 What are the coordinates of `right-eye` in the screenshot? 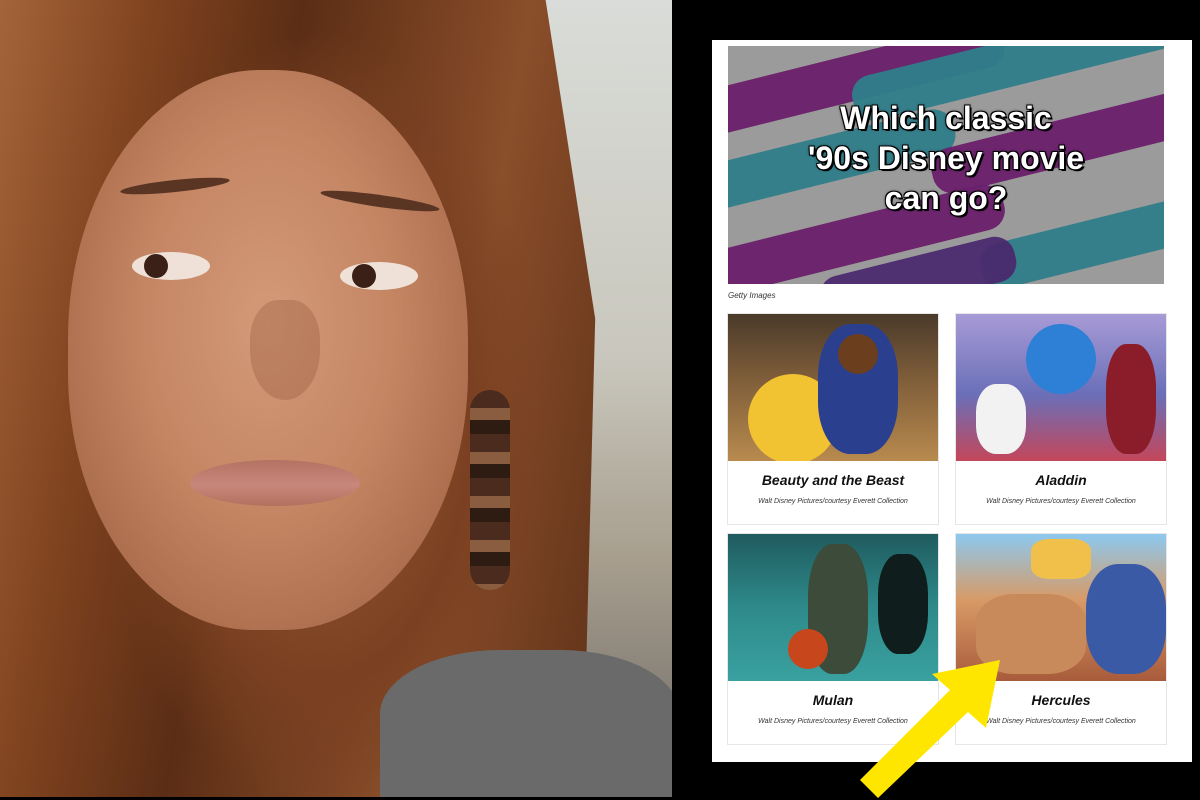 It's located at (379, 276).